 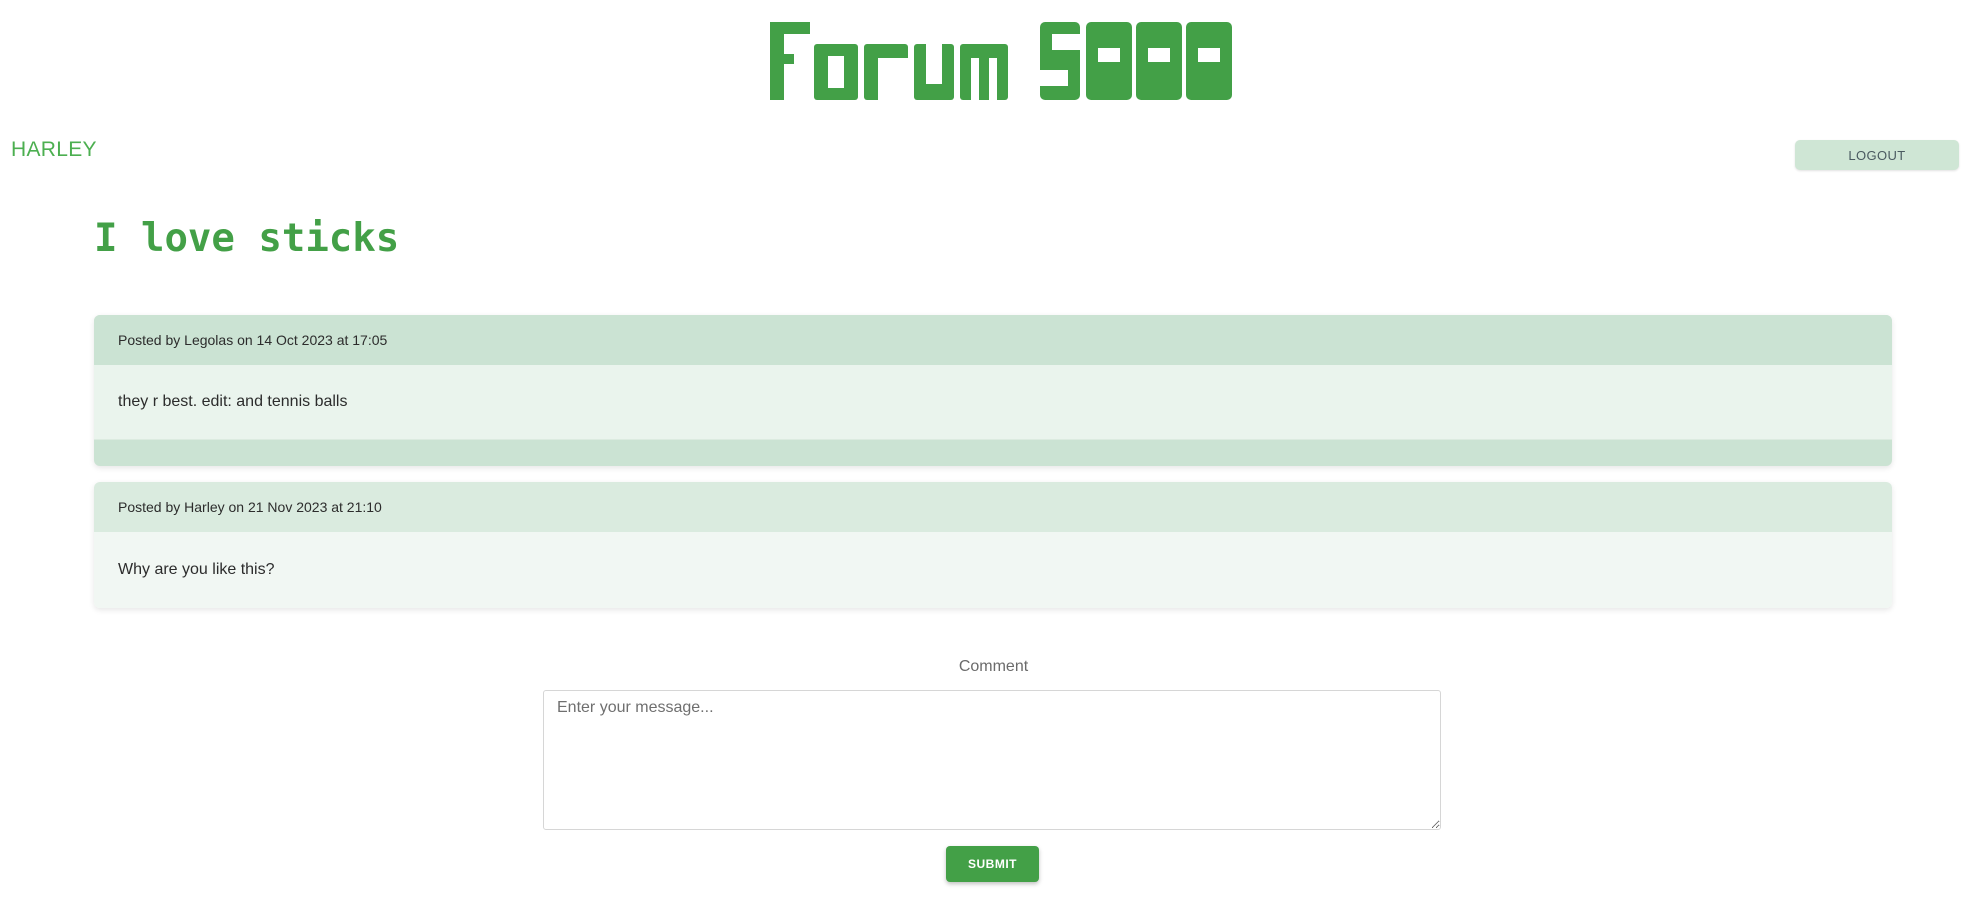 I want to click on post-meta: Posted by Harley on 21 Nov 2023 at 21:10, so click(x=993, y=507).